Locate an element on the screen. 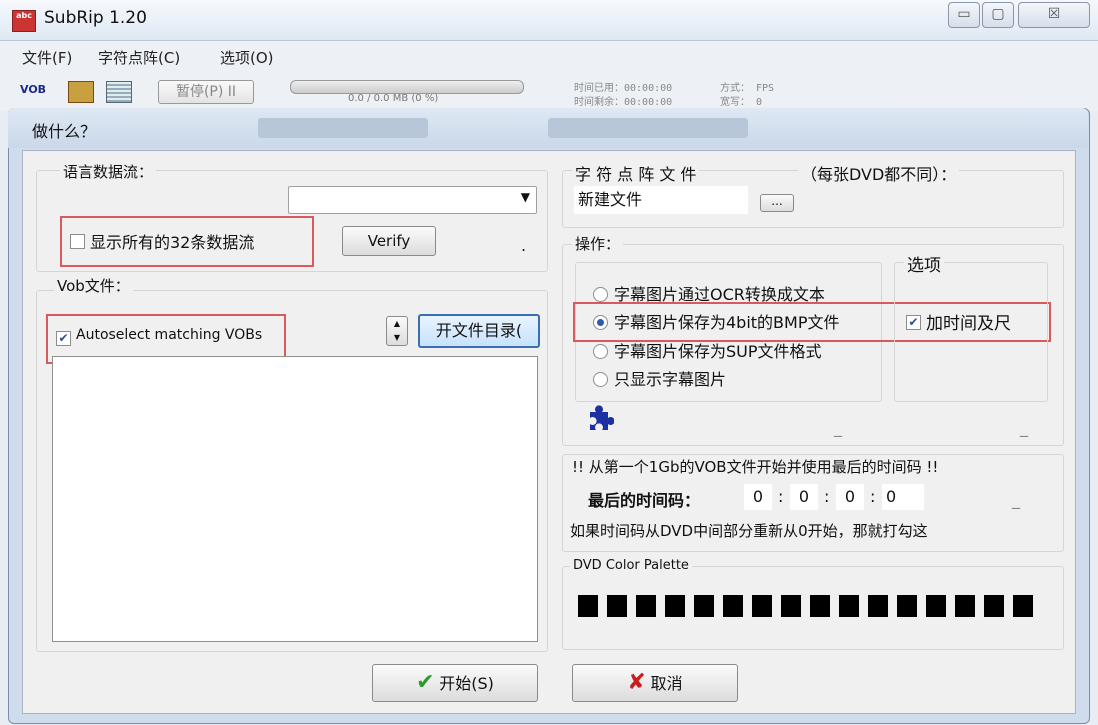 The width and height of the screenshot is (1098, 725). vob-icon: VOB is located at coordinates (33, 91).